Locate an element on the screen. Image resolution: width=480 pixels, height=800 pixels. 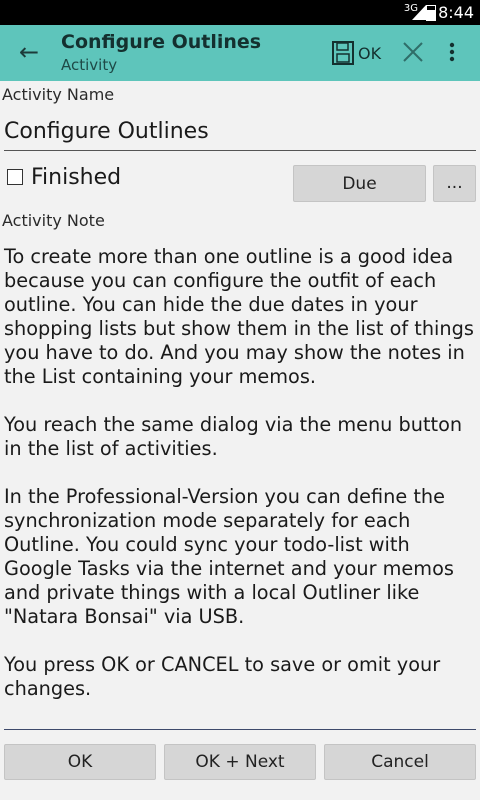
page-subtitle: Activity is located at coordinates (89, 65).